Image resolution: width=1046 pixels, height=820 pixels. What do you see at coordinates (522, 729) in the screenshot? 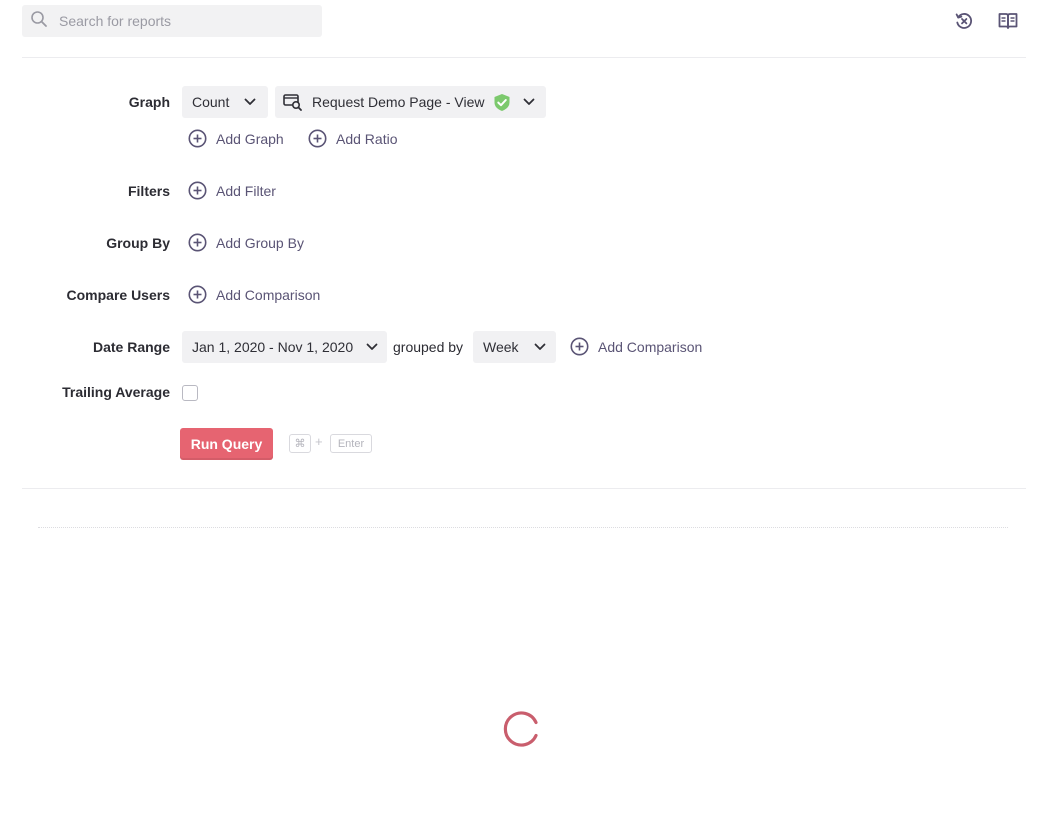
I see `loading-spinner-icon` at bounding box center [522, 729].